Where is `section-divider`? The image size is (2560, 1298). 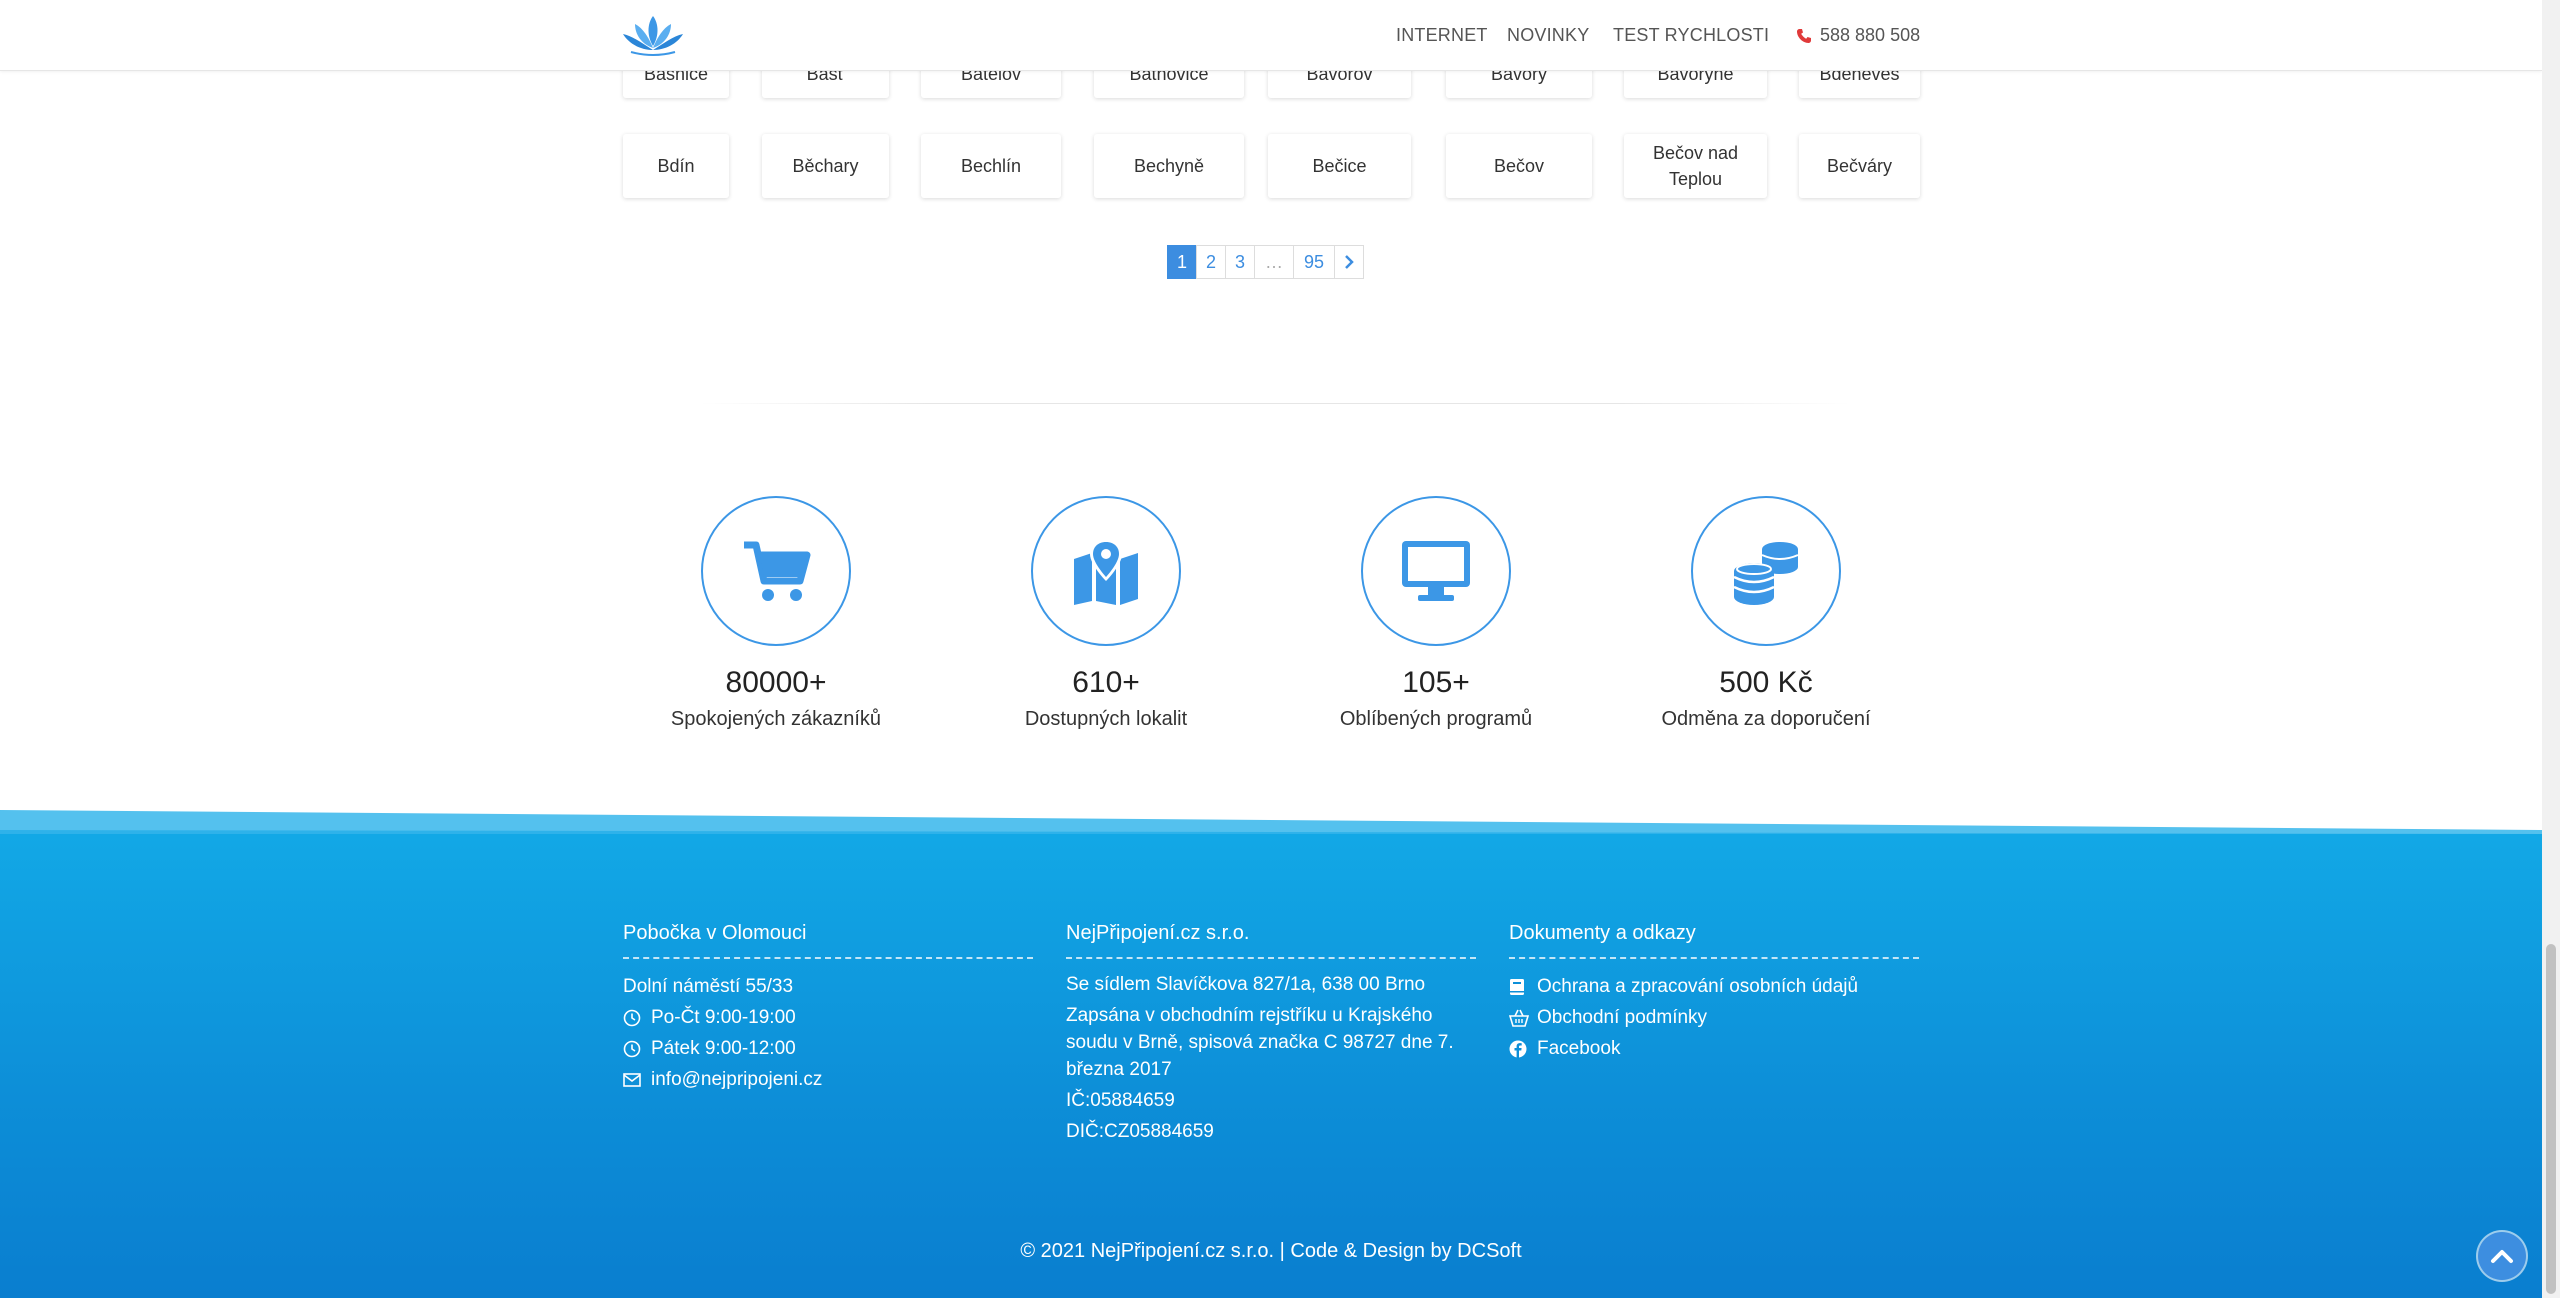 section-divider is located at coordinates (1275, 403).